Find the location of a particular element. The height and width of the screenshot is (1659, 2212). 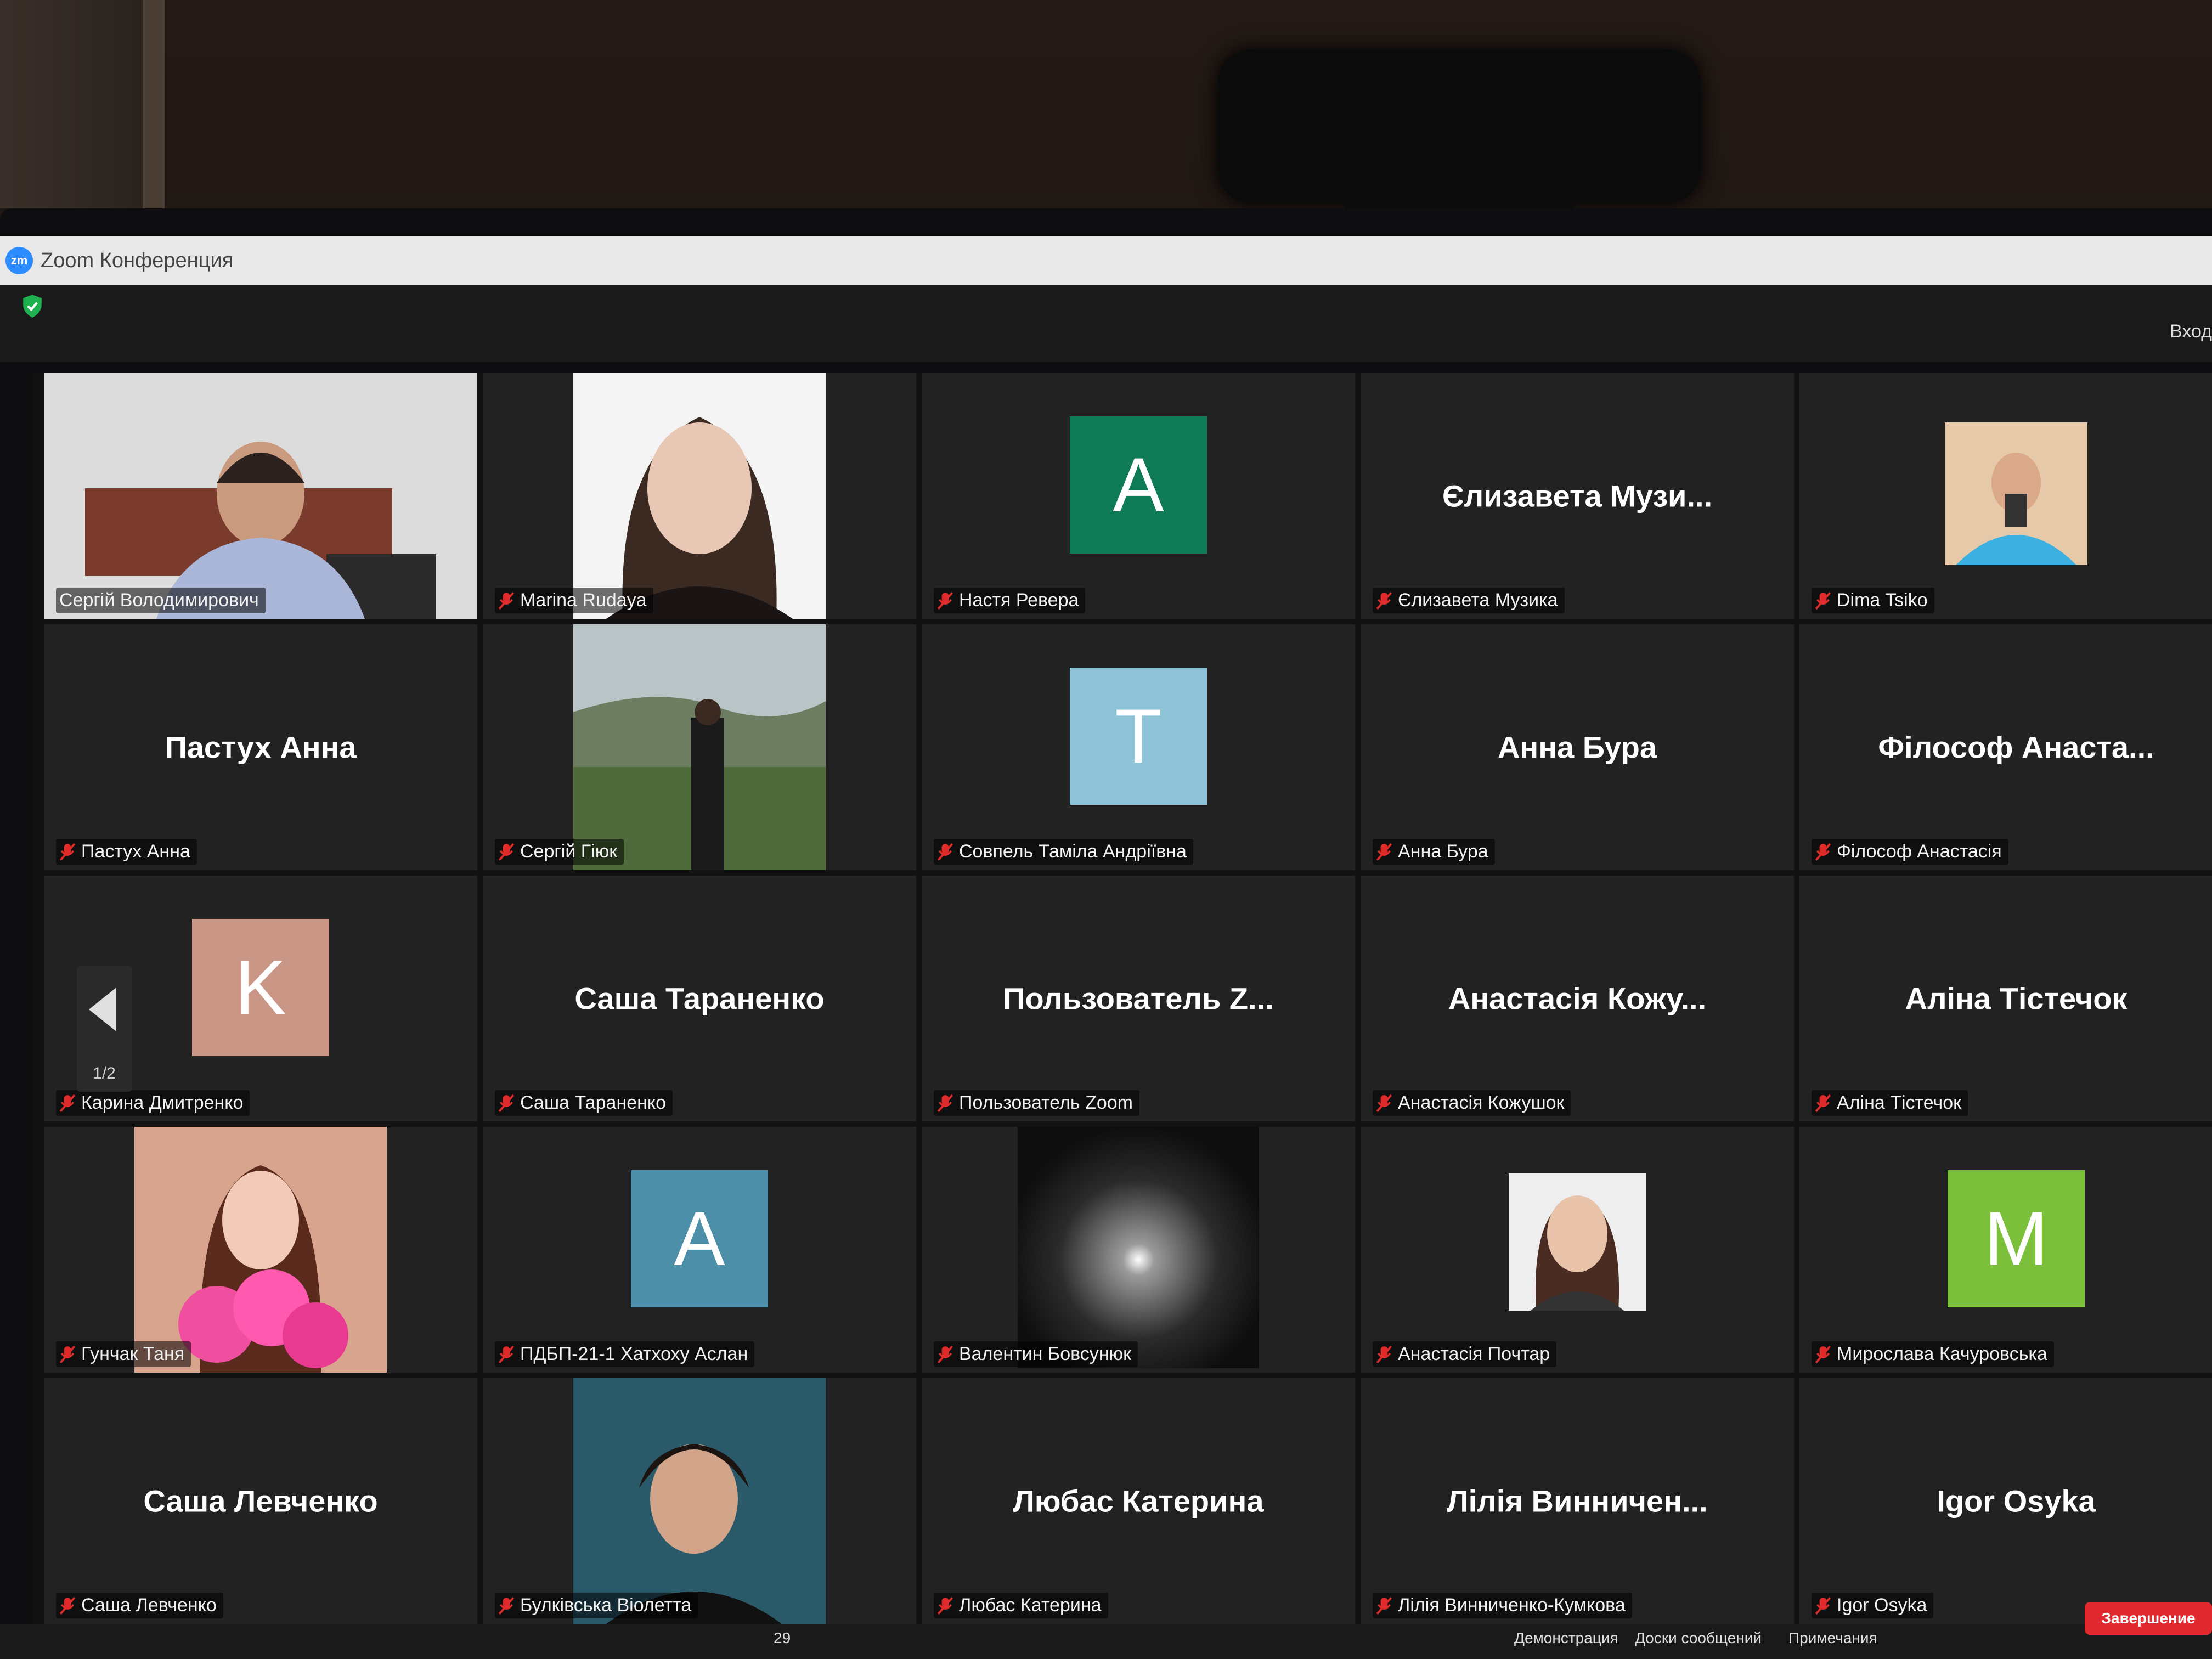

participant-name: Marina Rudaya is located at coordinates (584, 601).